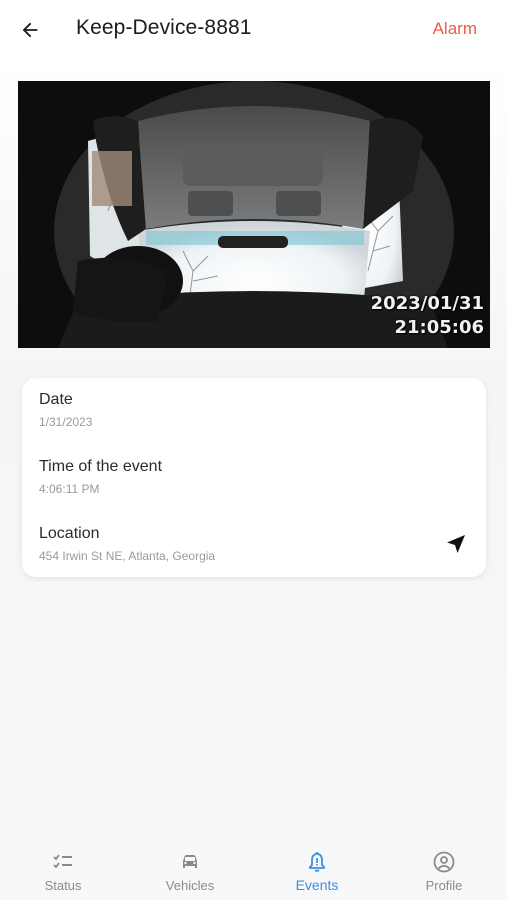 The height and width of the screenshot is (900, 507). I want to click on location-label: Location, so click(69, 533).